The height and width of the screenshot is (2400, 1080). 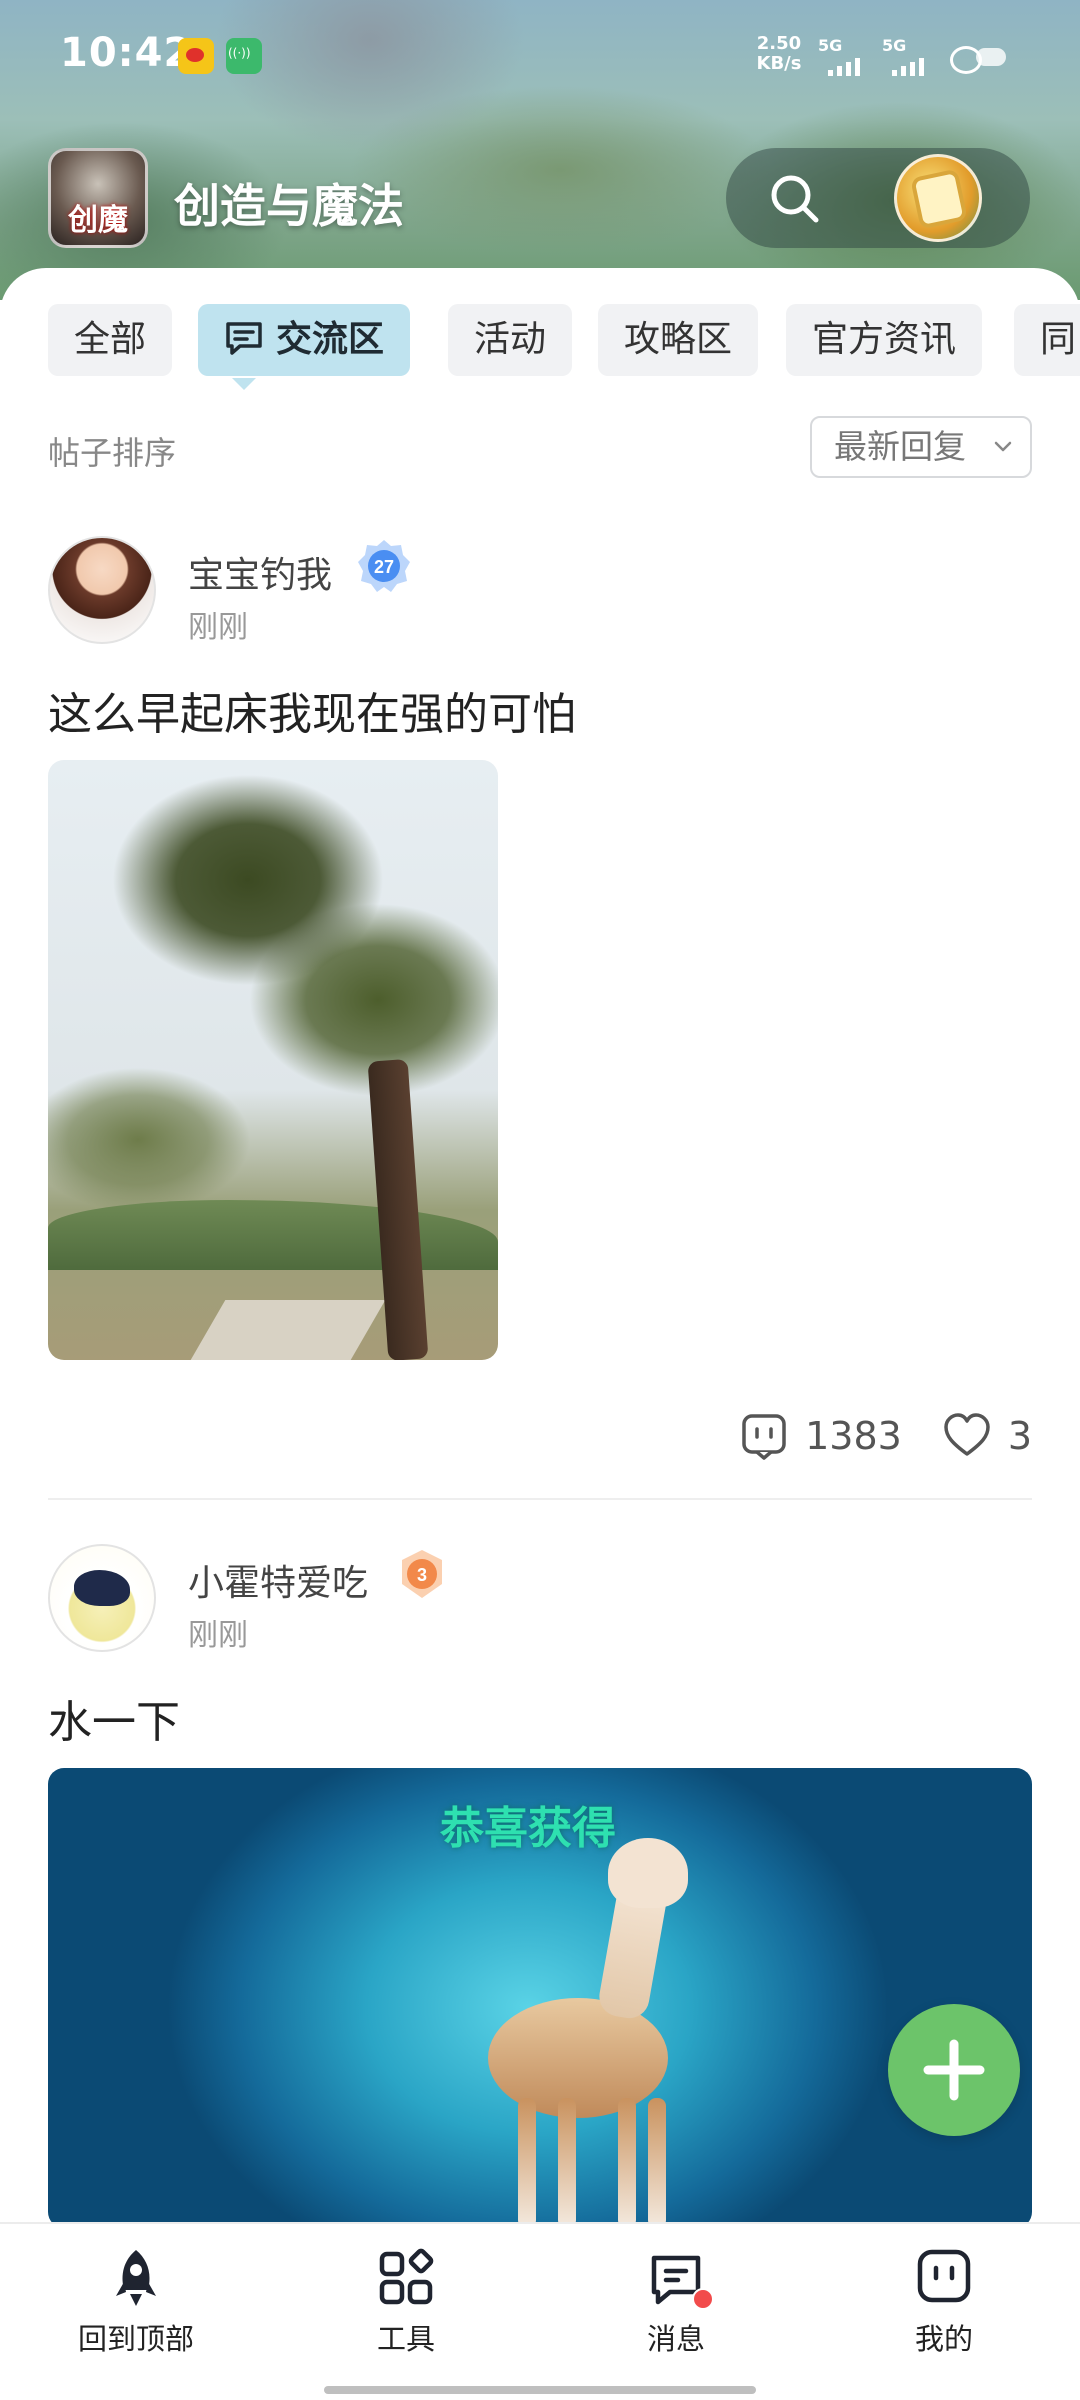 What do you see at coordinates (853, 1436) in the screenshot?
I see `comment-count: 1383` at bounding box center [853, 1436].